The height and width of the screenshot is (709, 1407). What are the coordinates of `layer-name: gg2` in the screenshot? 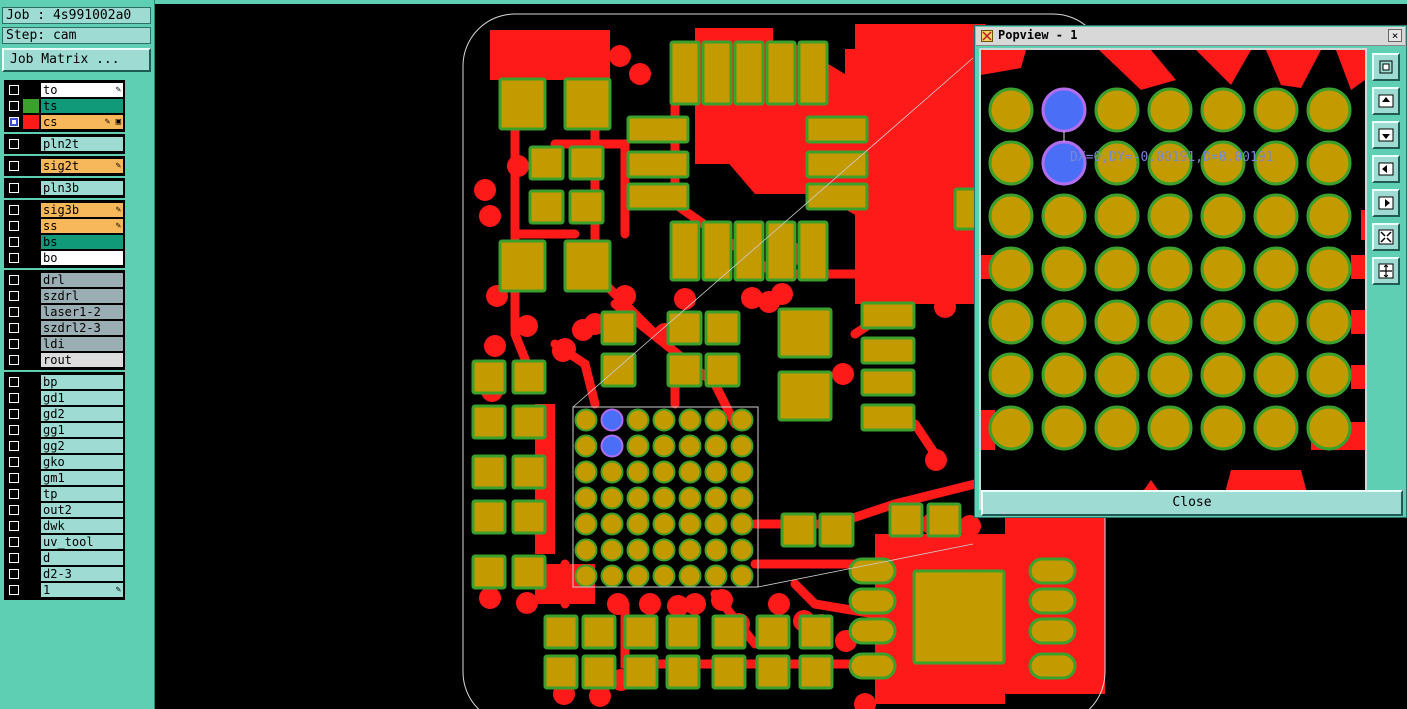 It's located at (82, 446).